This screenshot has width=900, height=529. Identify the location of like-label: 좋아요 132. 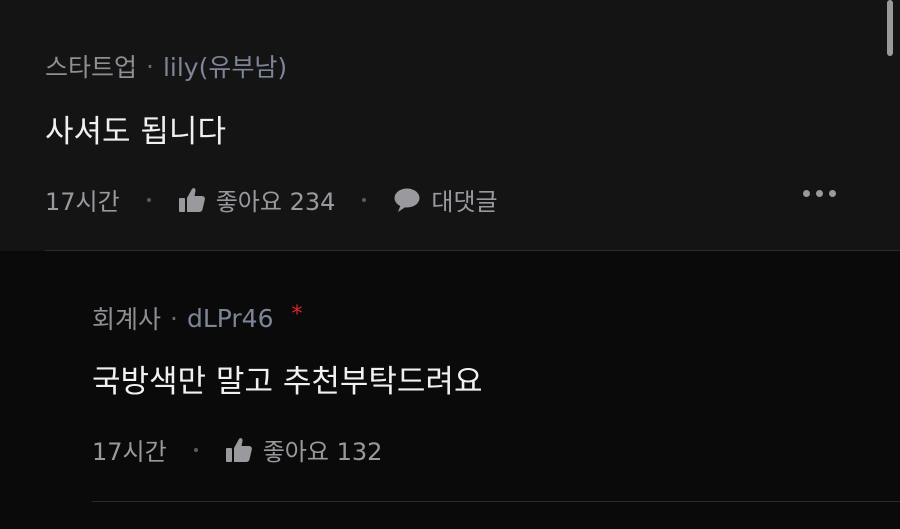
(322, 452).